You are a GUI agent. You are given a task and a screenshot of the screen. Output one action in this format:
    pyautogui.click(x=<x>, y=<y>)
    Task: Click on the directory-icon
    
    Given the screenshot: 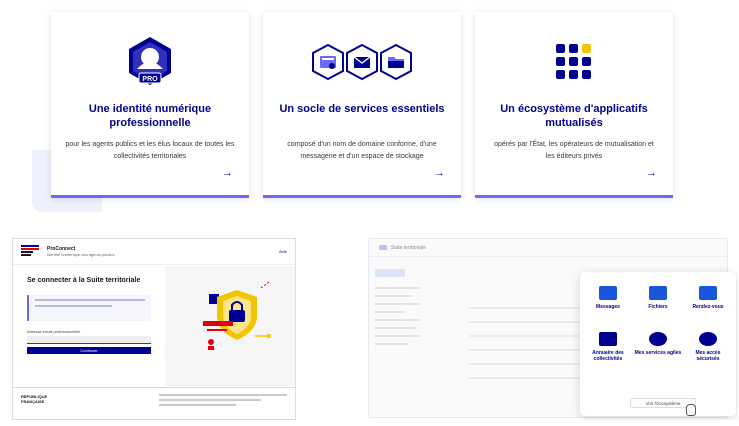 What is the action you would take?
    pyautogui.click(x=608, y=339)
    